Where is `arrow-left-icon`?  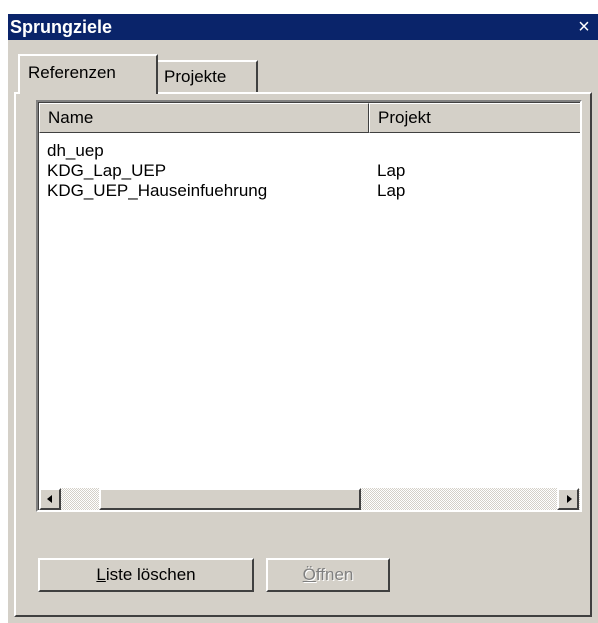
arrow-left-icon is located at coordinates (49, 499).